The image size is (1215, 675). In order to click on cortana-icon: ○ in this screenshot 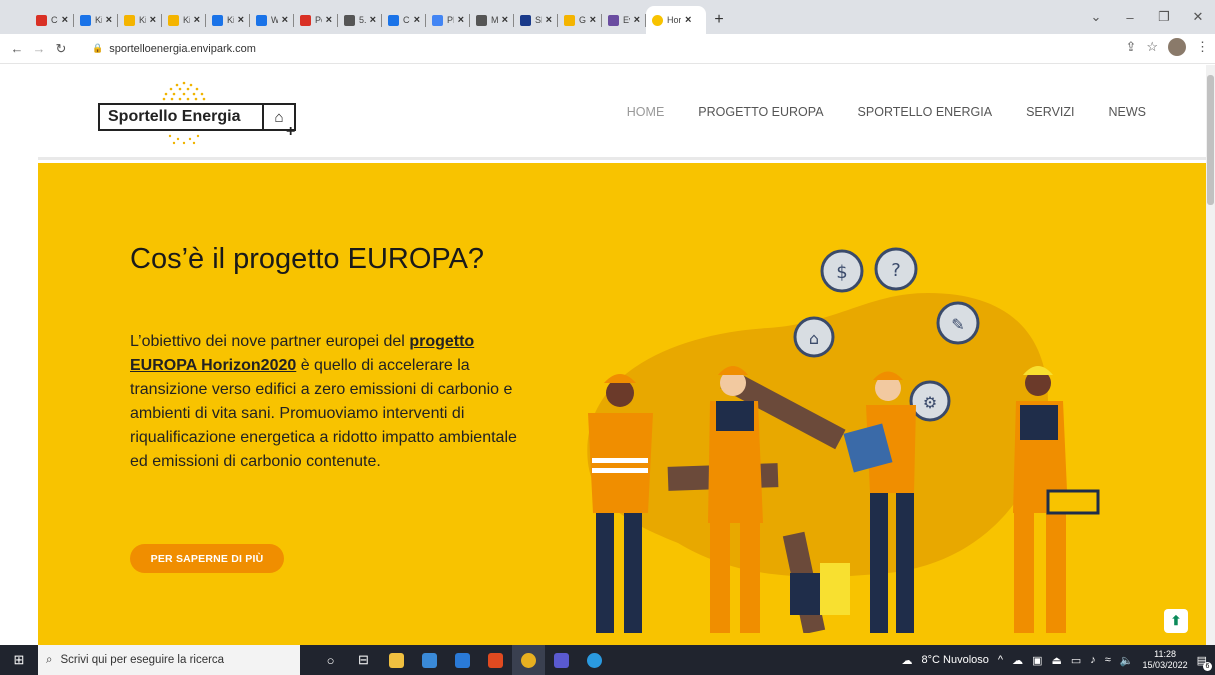, I will do `click(330, 660)`.